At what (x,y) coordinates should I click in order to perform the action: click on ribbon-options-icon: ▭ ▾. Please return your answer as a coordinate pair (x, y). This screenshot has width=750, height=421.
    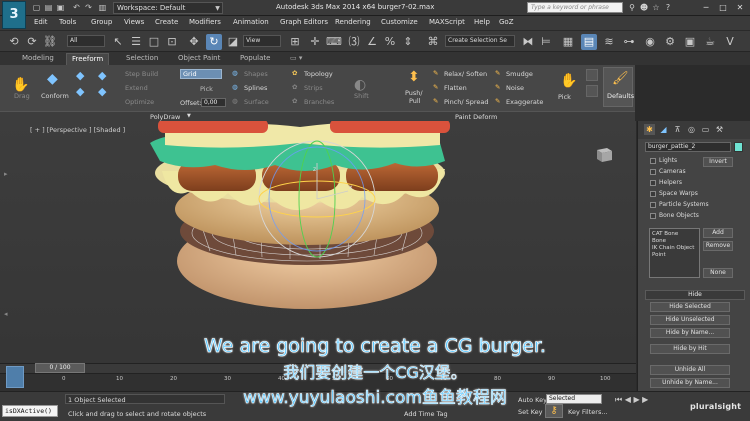
    Looking at the image, I should click on (296, 58).